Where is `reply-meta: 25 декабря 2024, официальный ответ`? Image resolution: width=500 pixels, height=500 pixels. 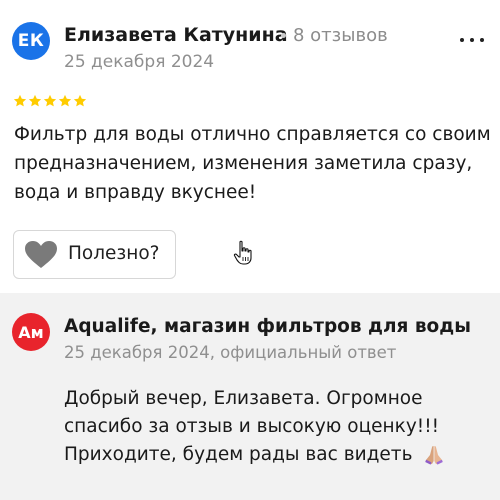
reply-meta: 25 декабря 2024, официальный ответ is located at coordinates (230, 352).